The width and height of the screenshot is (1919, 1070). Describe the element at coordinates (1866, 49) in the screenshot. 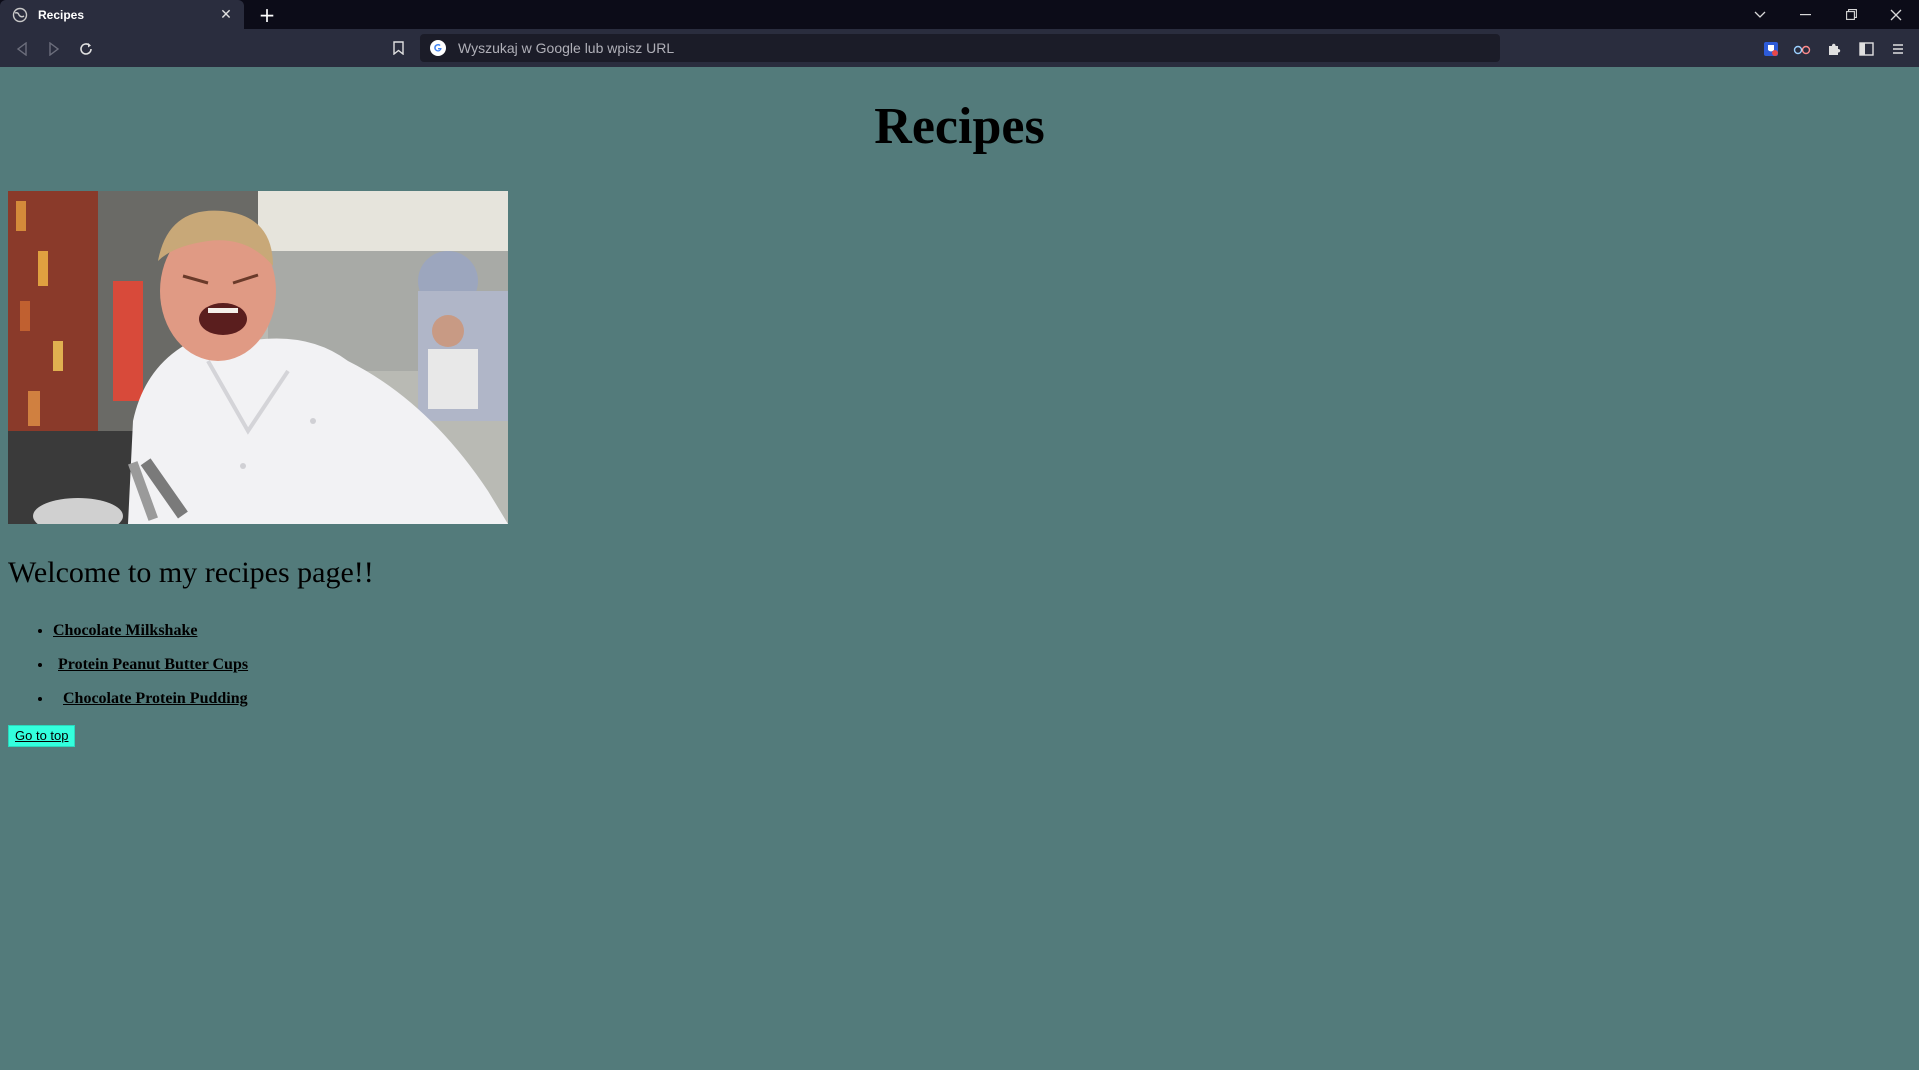

I see `side-panel-icon` at that location.